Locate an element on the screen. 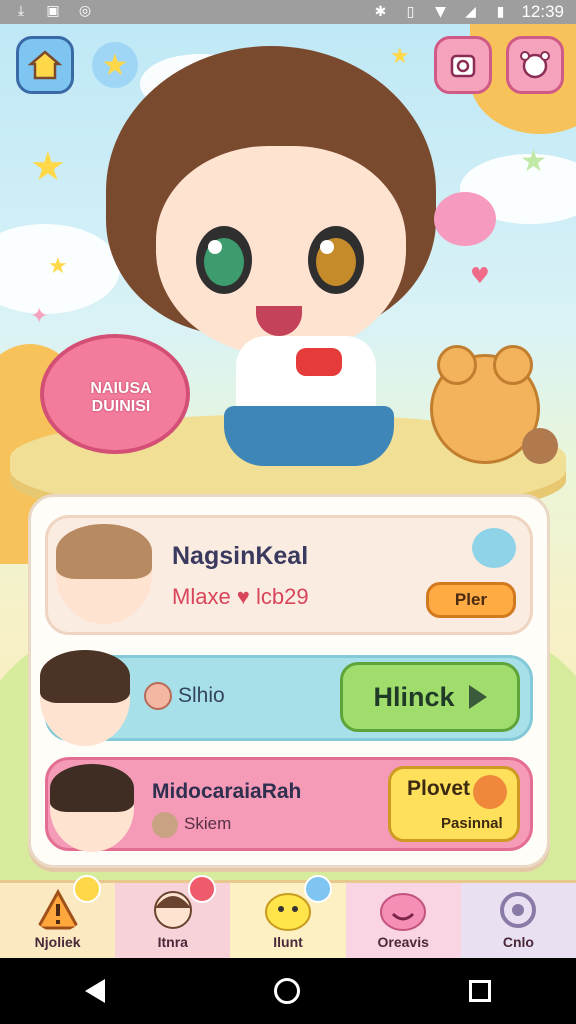 The width and height of the screenshot is (576, 1024). star-icon: ✦ is located at coordinates (39, 316).